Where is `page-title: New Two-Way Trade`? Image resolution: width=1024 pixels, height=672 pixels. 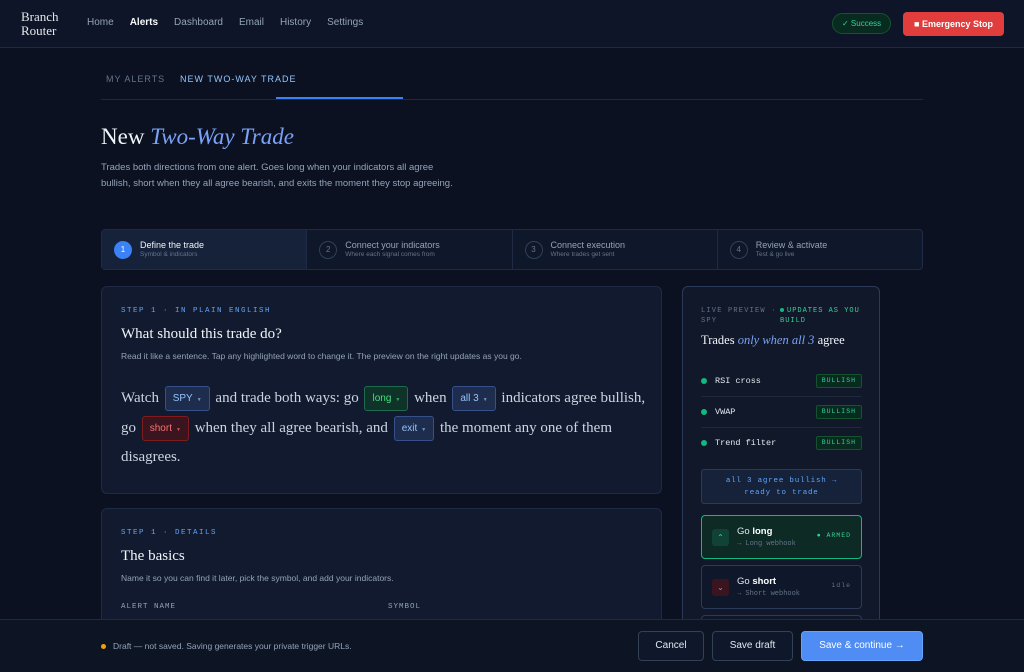
page-title: New Two-Way Trade is located at coordinates (197, 137).